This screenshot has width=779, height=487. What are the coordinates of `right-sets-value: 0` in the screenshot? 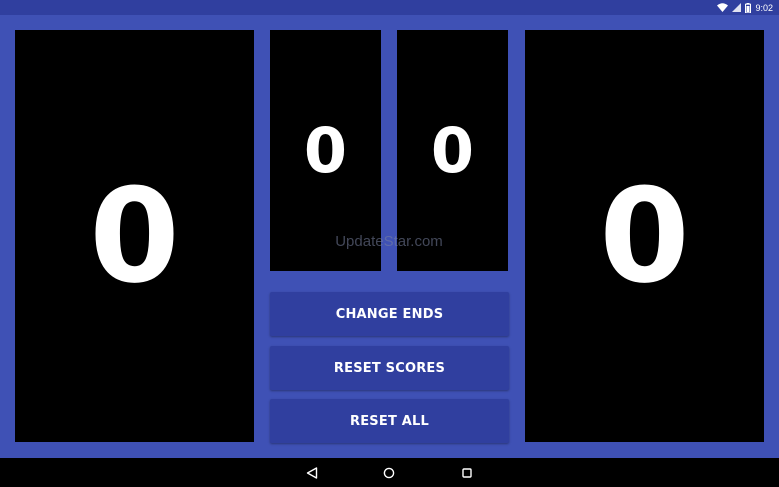 It's located at (452, 150).